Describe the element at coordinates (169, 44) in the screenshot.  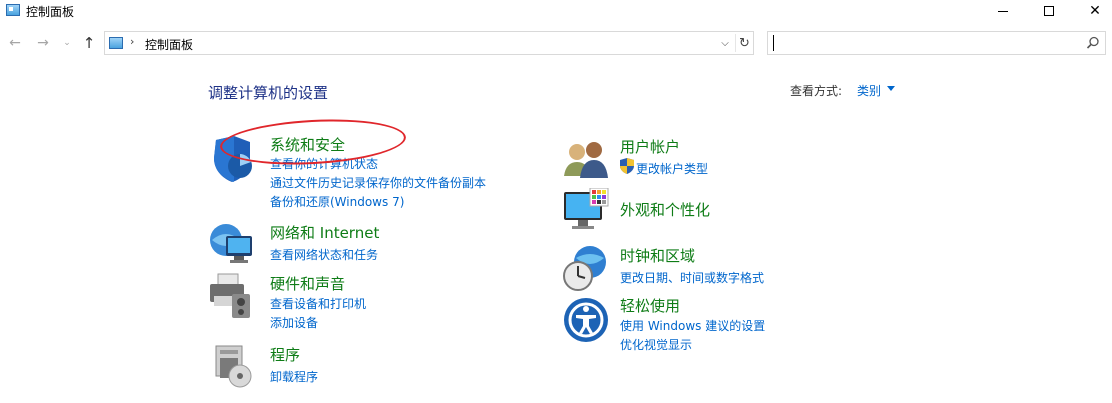
I see `breadcrumb-control-panel: 控制面板` at that location.